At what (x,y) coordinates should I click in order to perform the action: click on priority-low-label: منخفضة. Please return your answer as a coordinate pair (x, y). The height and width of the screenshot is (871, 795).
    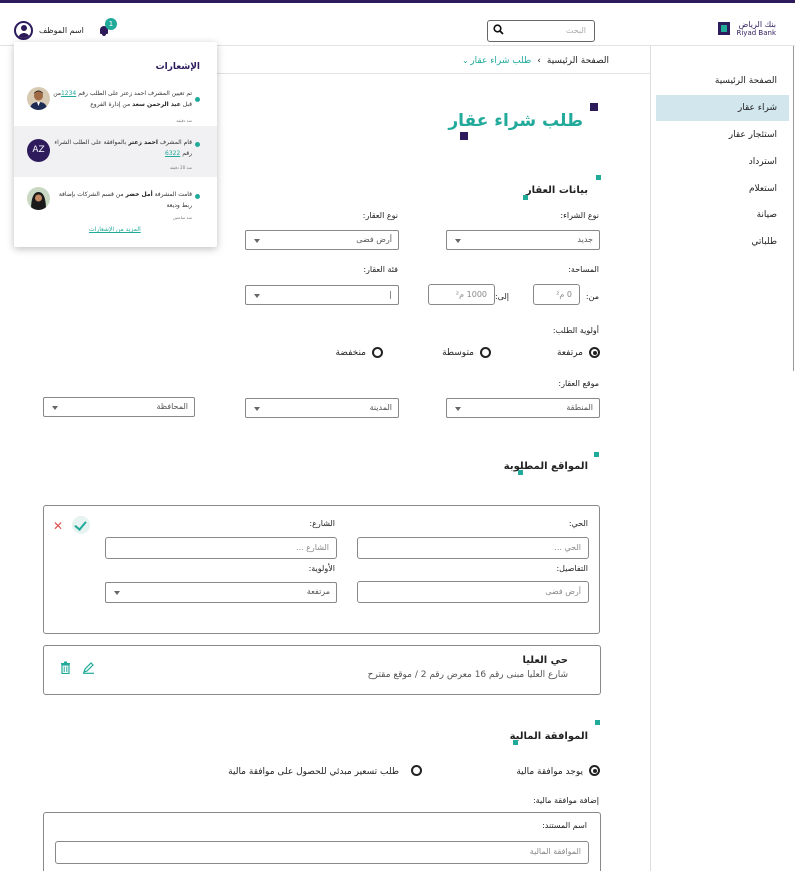
    Looking at the image, I should click on (350, 353).